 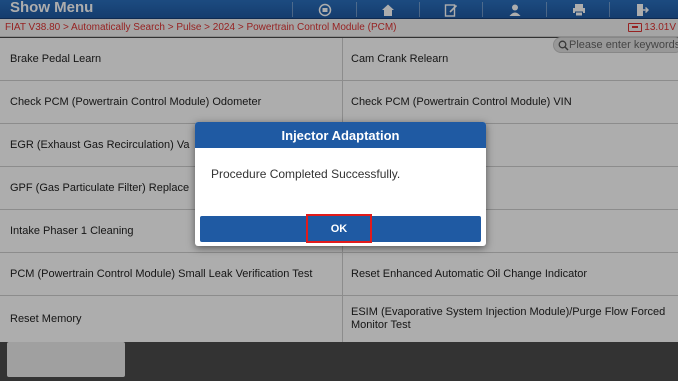 What do you see at coordinates (340, 135) in the screenshot?
I see `dialog-title: Injector Adaptation` at bounding box center [340, 135].